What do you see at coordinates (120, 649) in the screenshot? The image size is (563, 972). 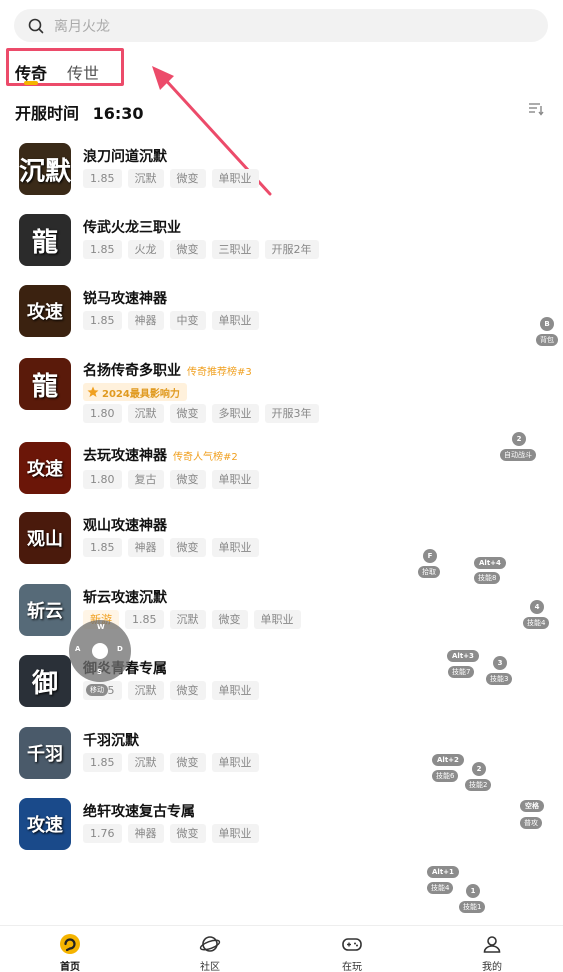 I see `joystick-right-key: D` at bounding box center [120, 649].